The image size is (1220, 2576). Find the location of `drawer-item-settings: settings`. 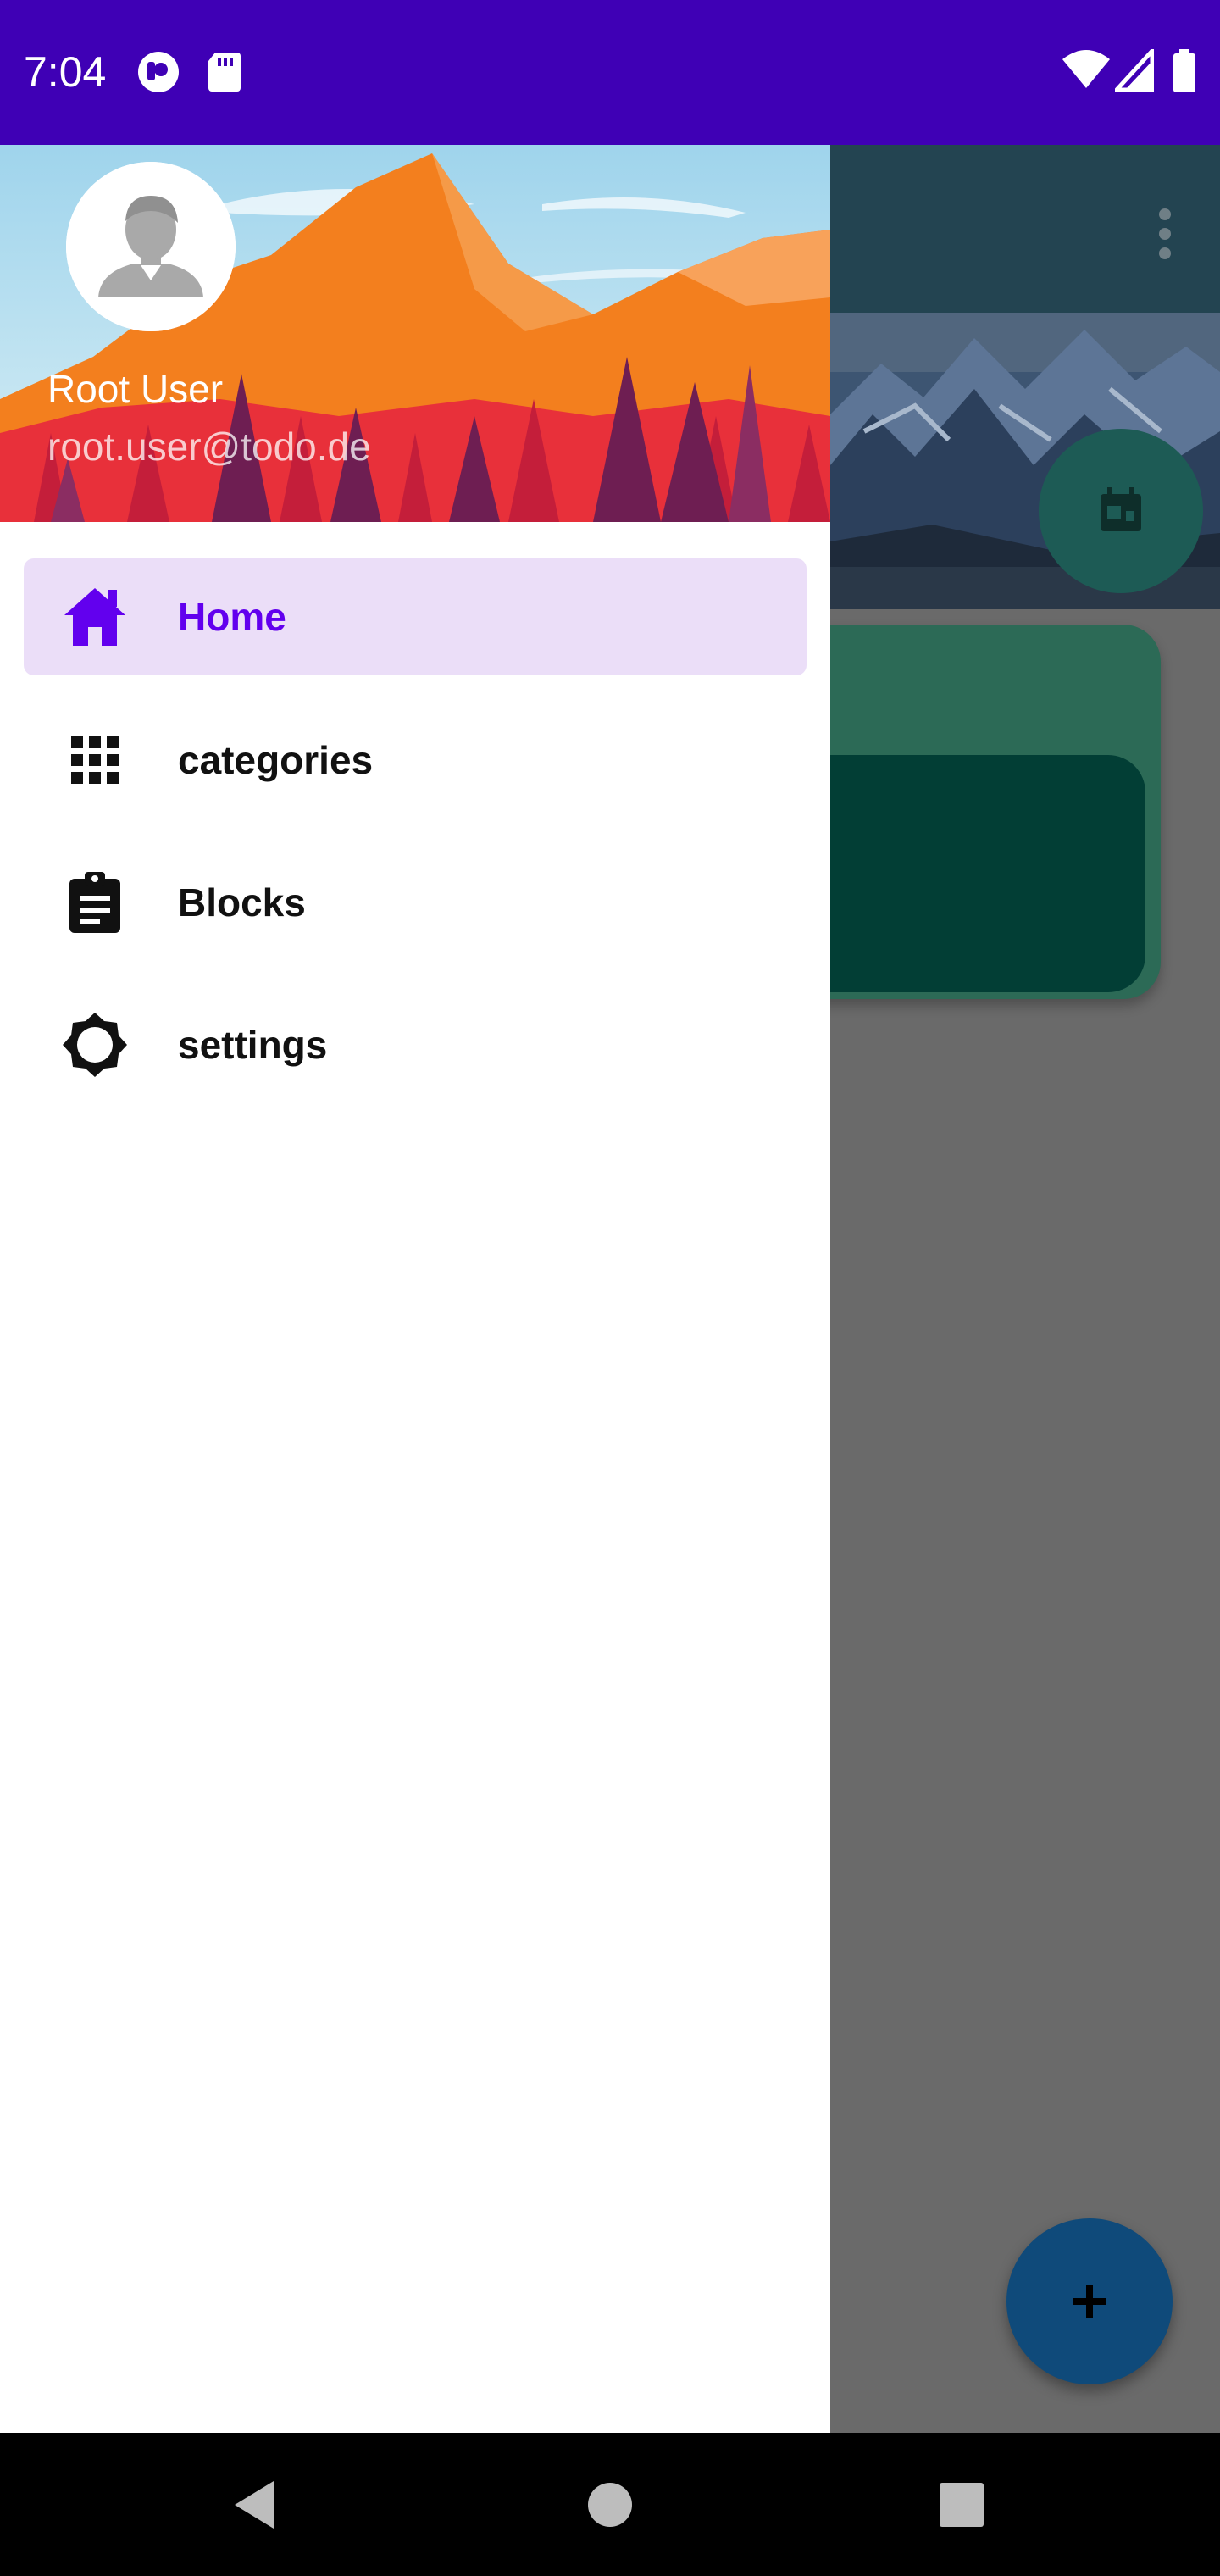

drawer-item-settings: settings is located at coordinates (415, 1044).